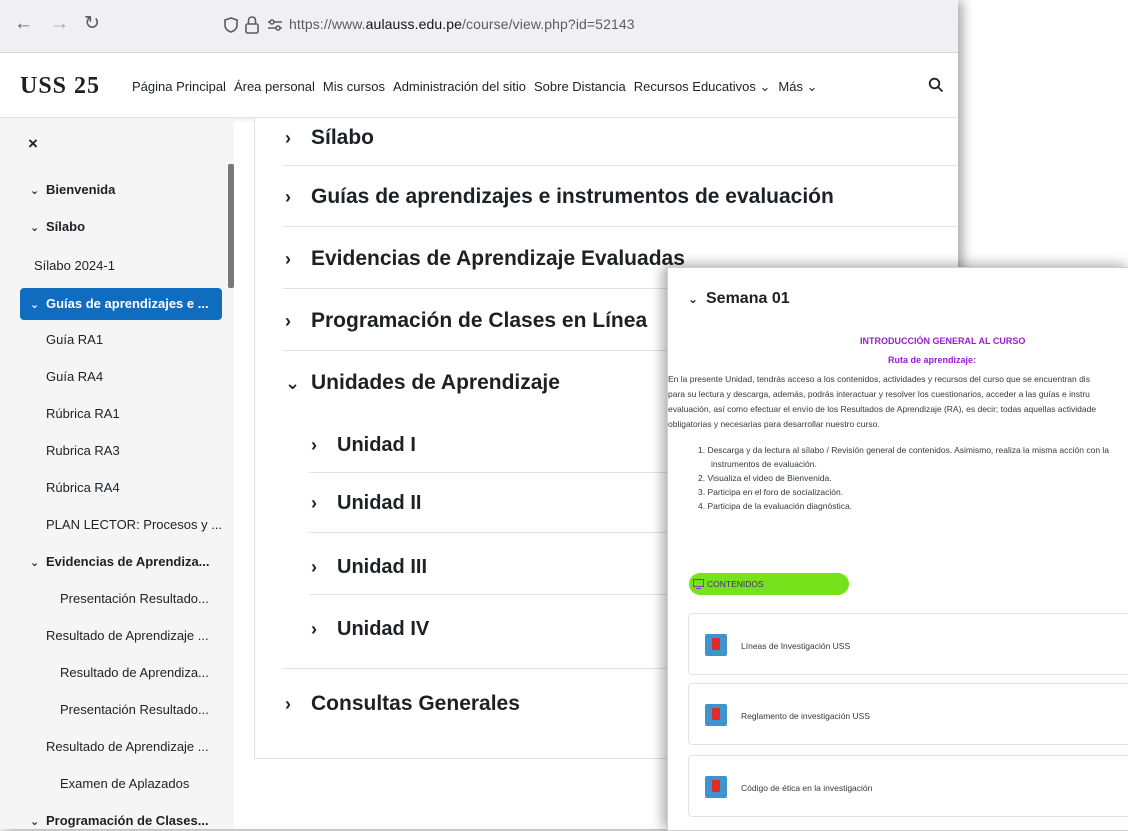 This screenshot has width=1128, height=831. Describe the element at coordinates (83, 487) in the screenshot. I see `sidebar-item-rubrica-ra4: Rúbrica RA4` at that location.